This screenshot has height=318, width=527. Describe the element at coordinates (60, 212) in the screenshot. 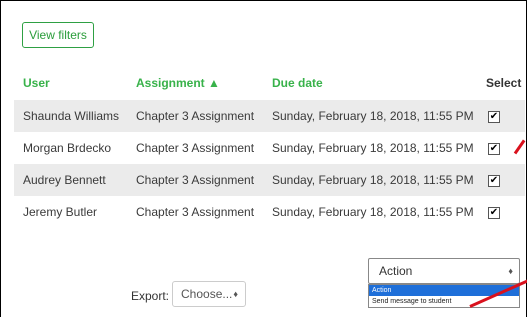

I see `user-cell: Jeremy Butler` at that location.